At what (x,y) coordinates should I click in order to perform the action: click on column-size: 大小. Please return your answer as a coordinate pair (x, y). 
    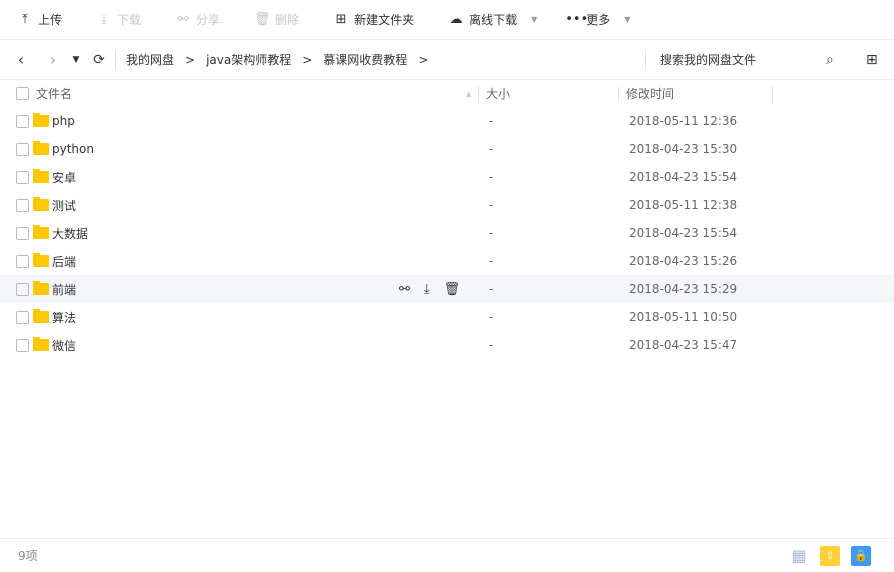
    Looking at the image, I should click on (498, 93).